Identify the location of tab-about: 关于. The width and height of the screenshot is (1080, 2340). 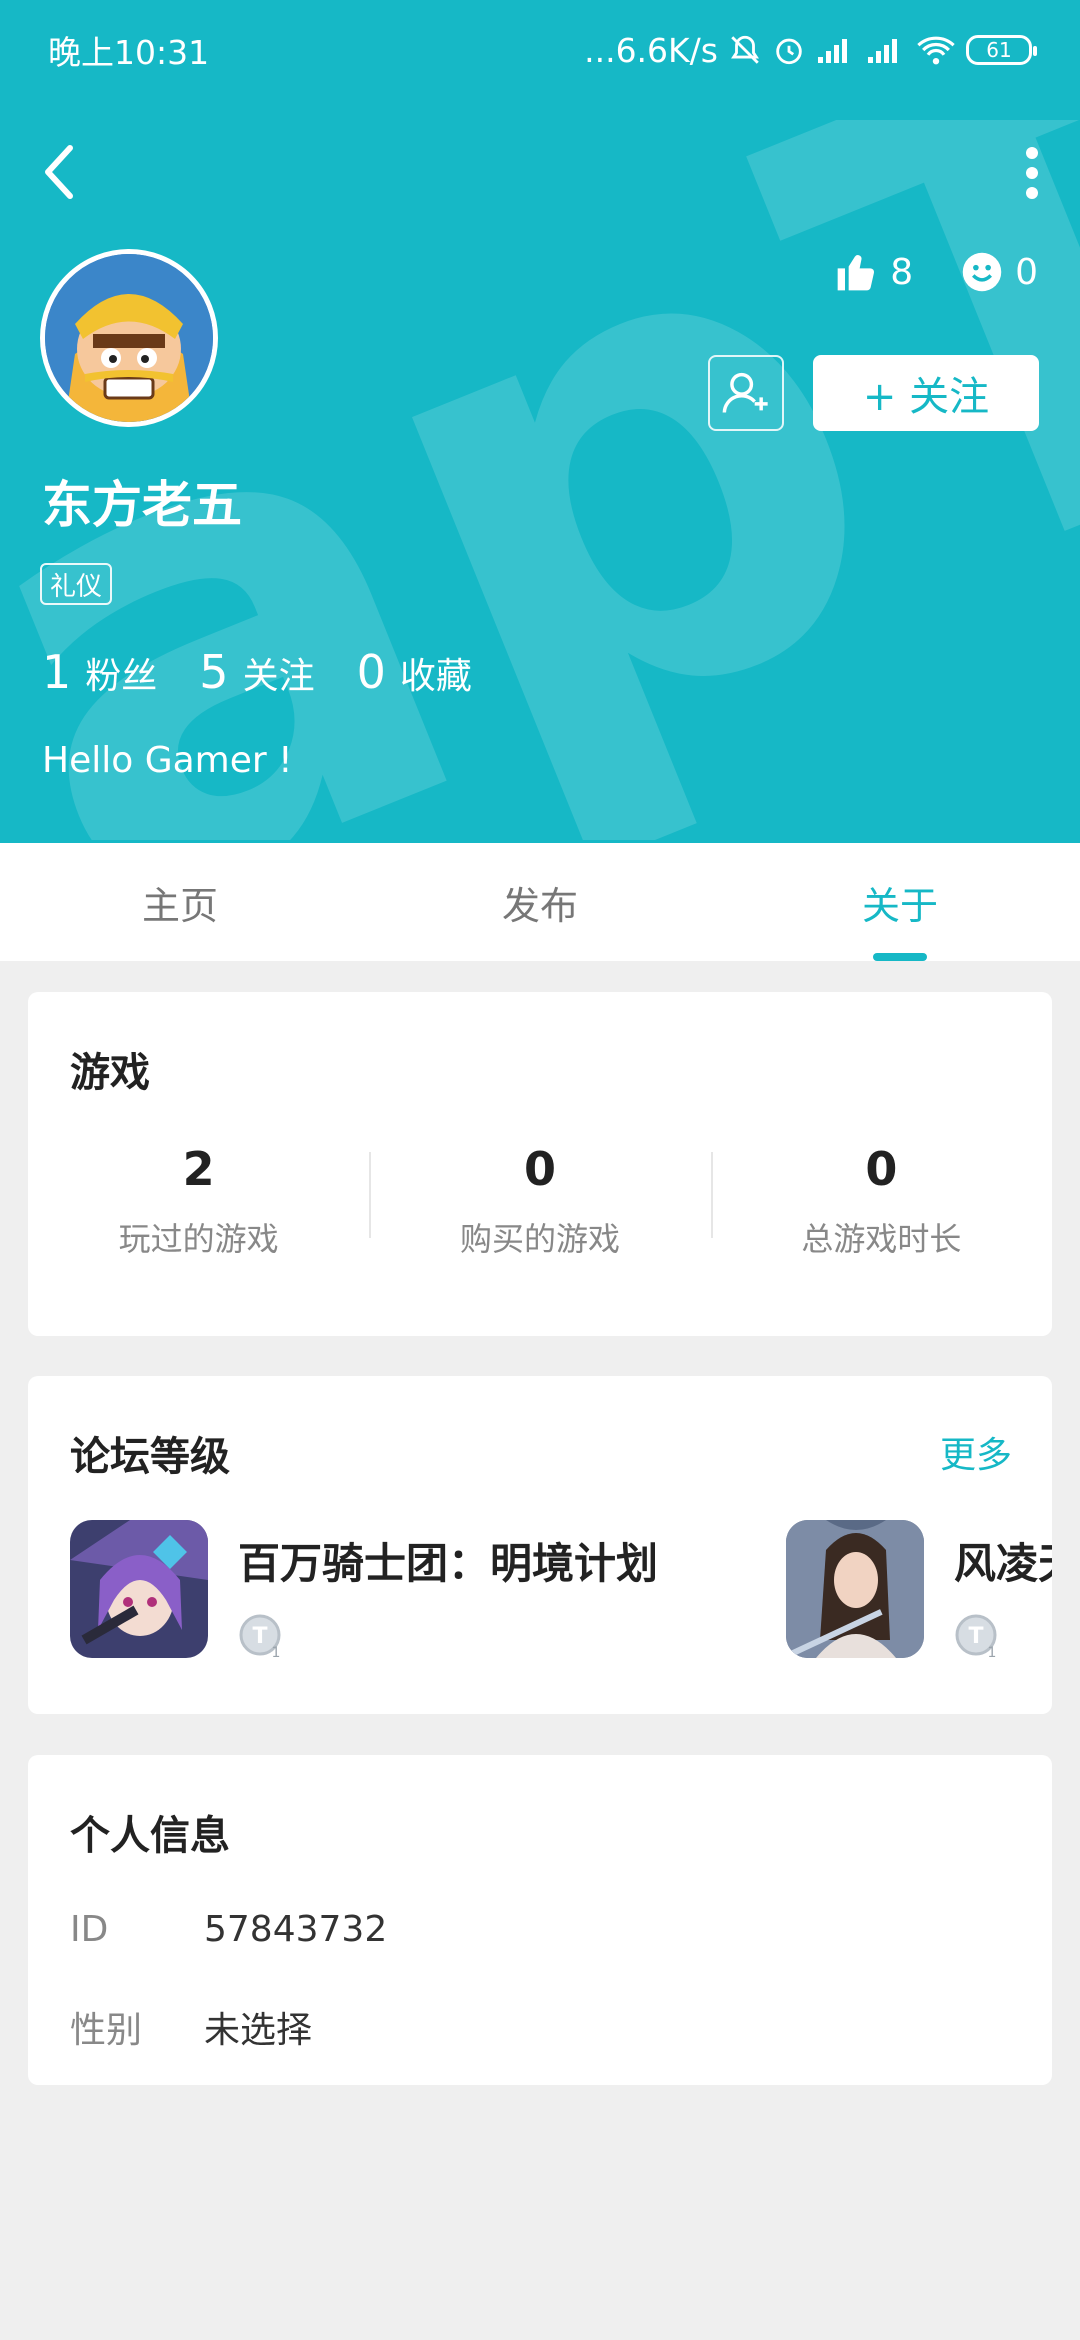
(900, 902).